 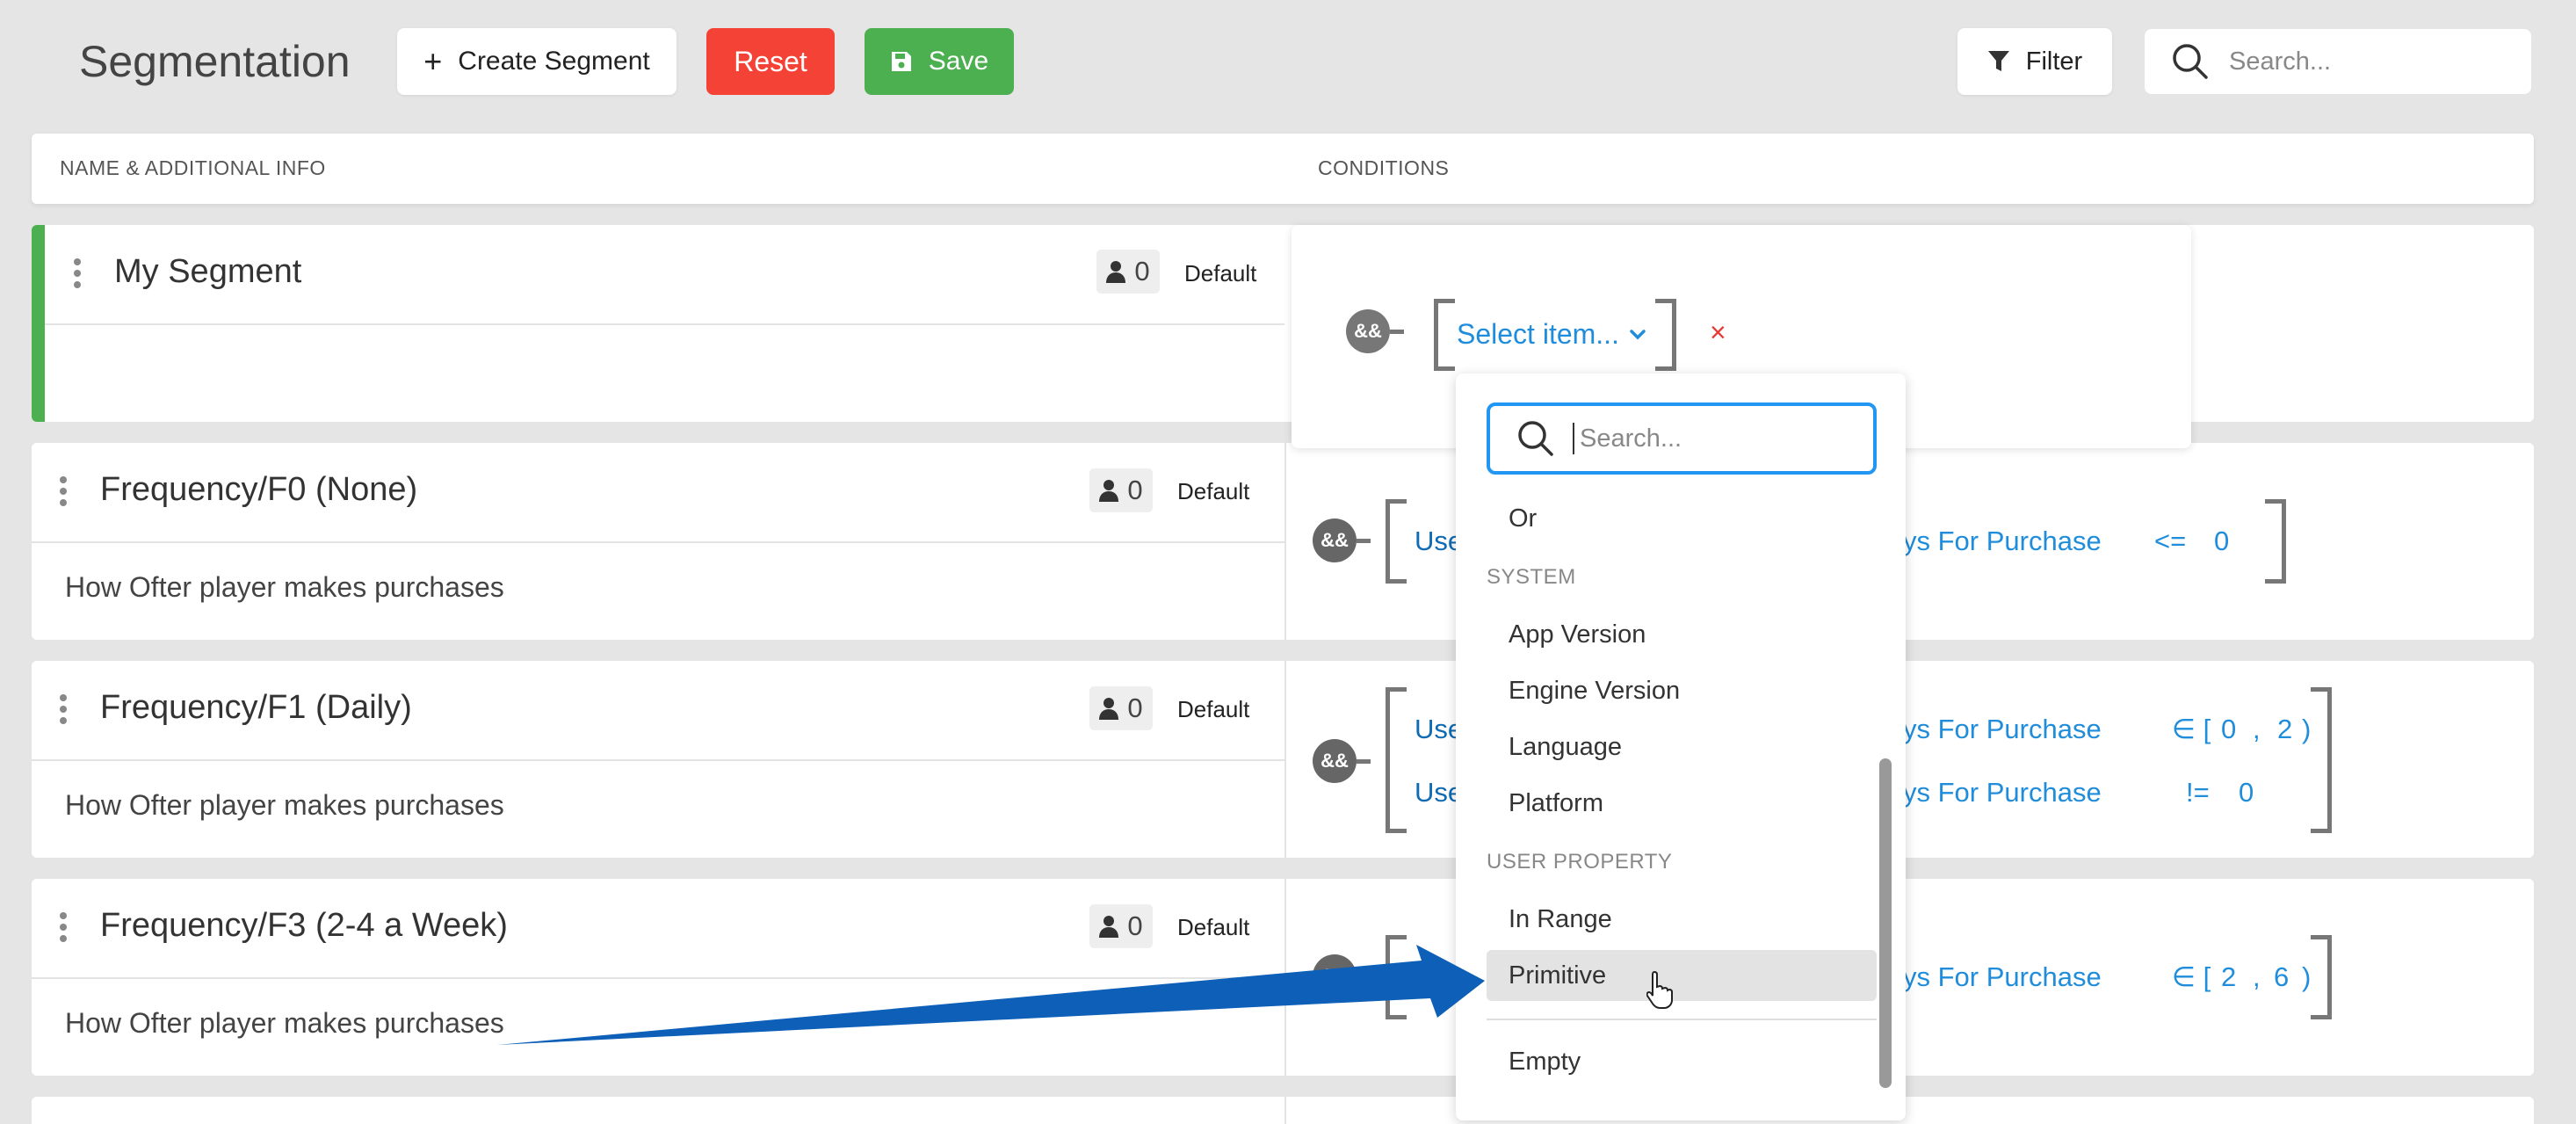 I want to click on annotation-arrow, so click(x=991, y=995).